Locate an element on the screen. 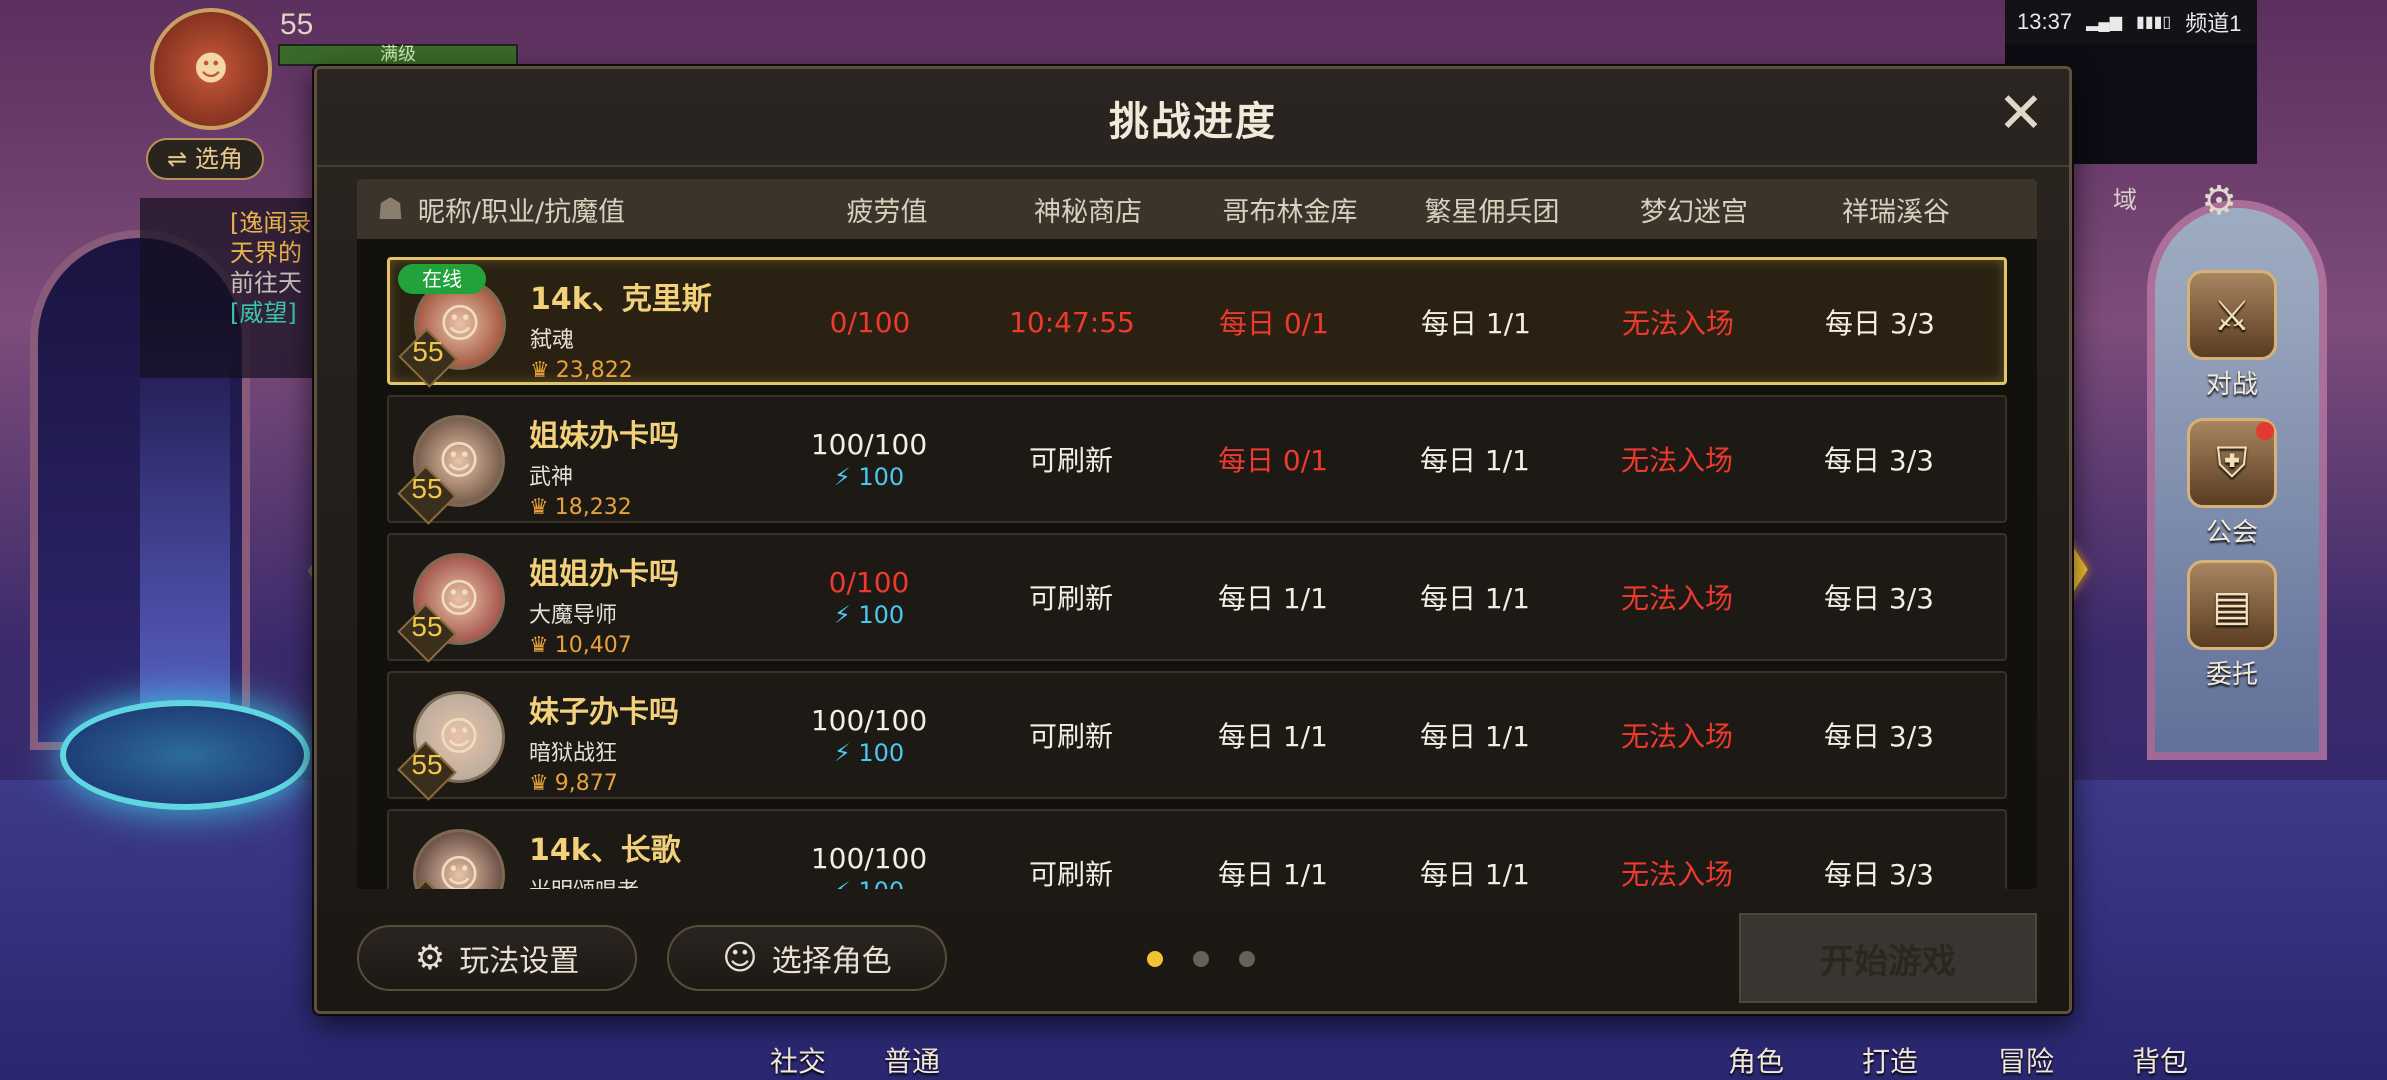 Image resolution: width=2387 pixels, height=1080 pixels. player-level: 55 is located at coordinates (297, 24).